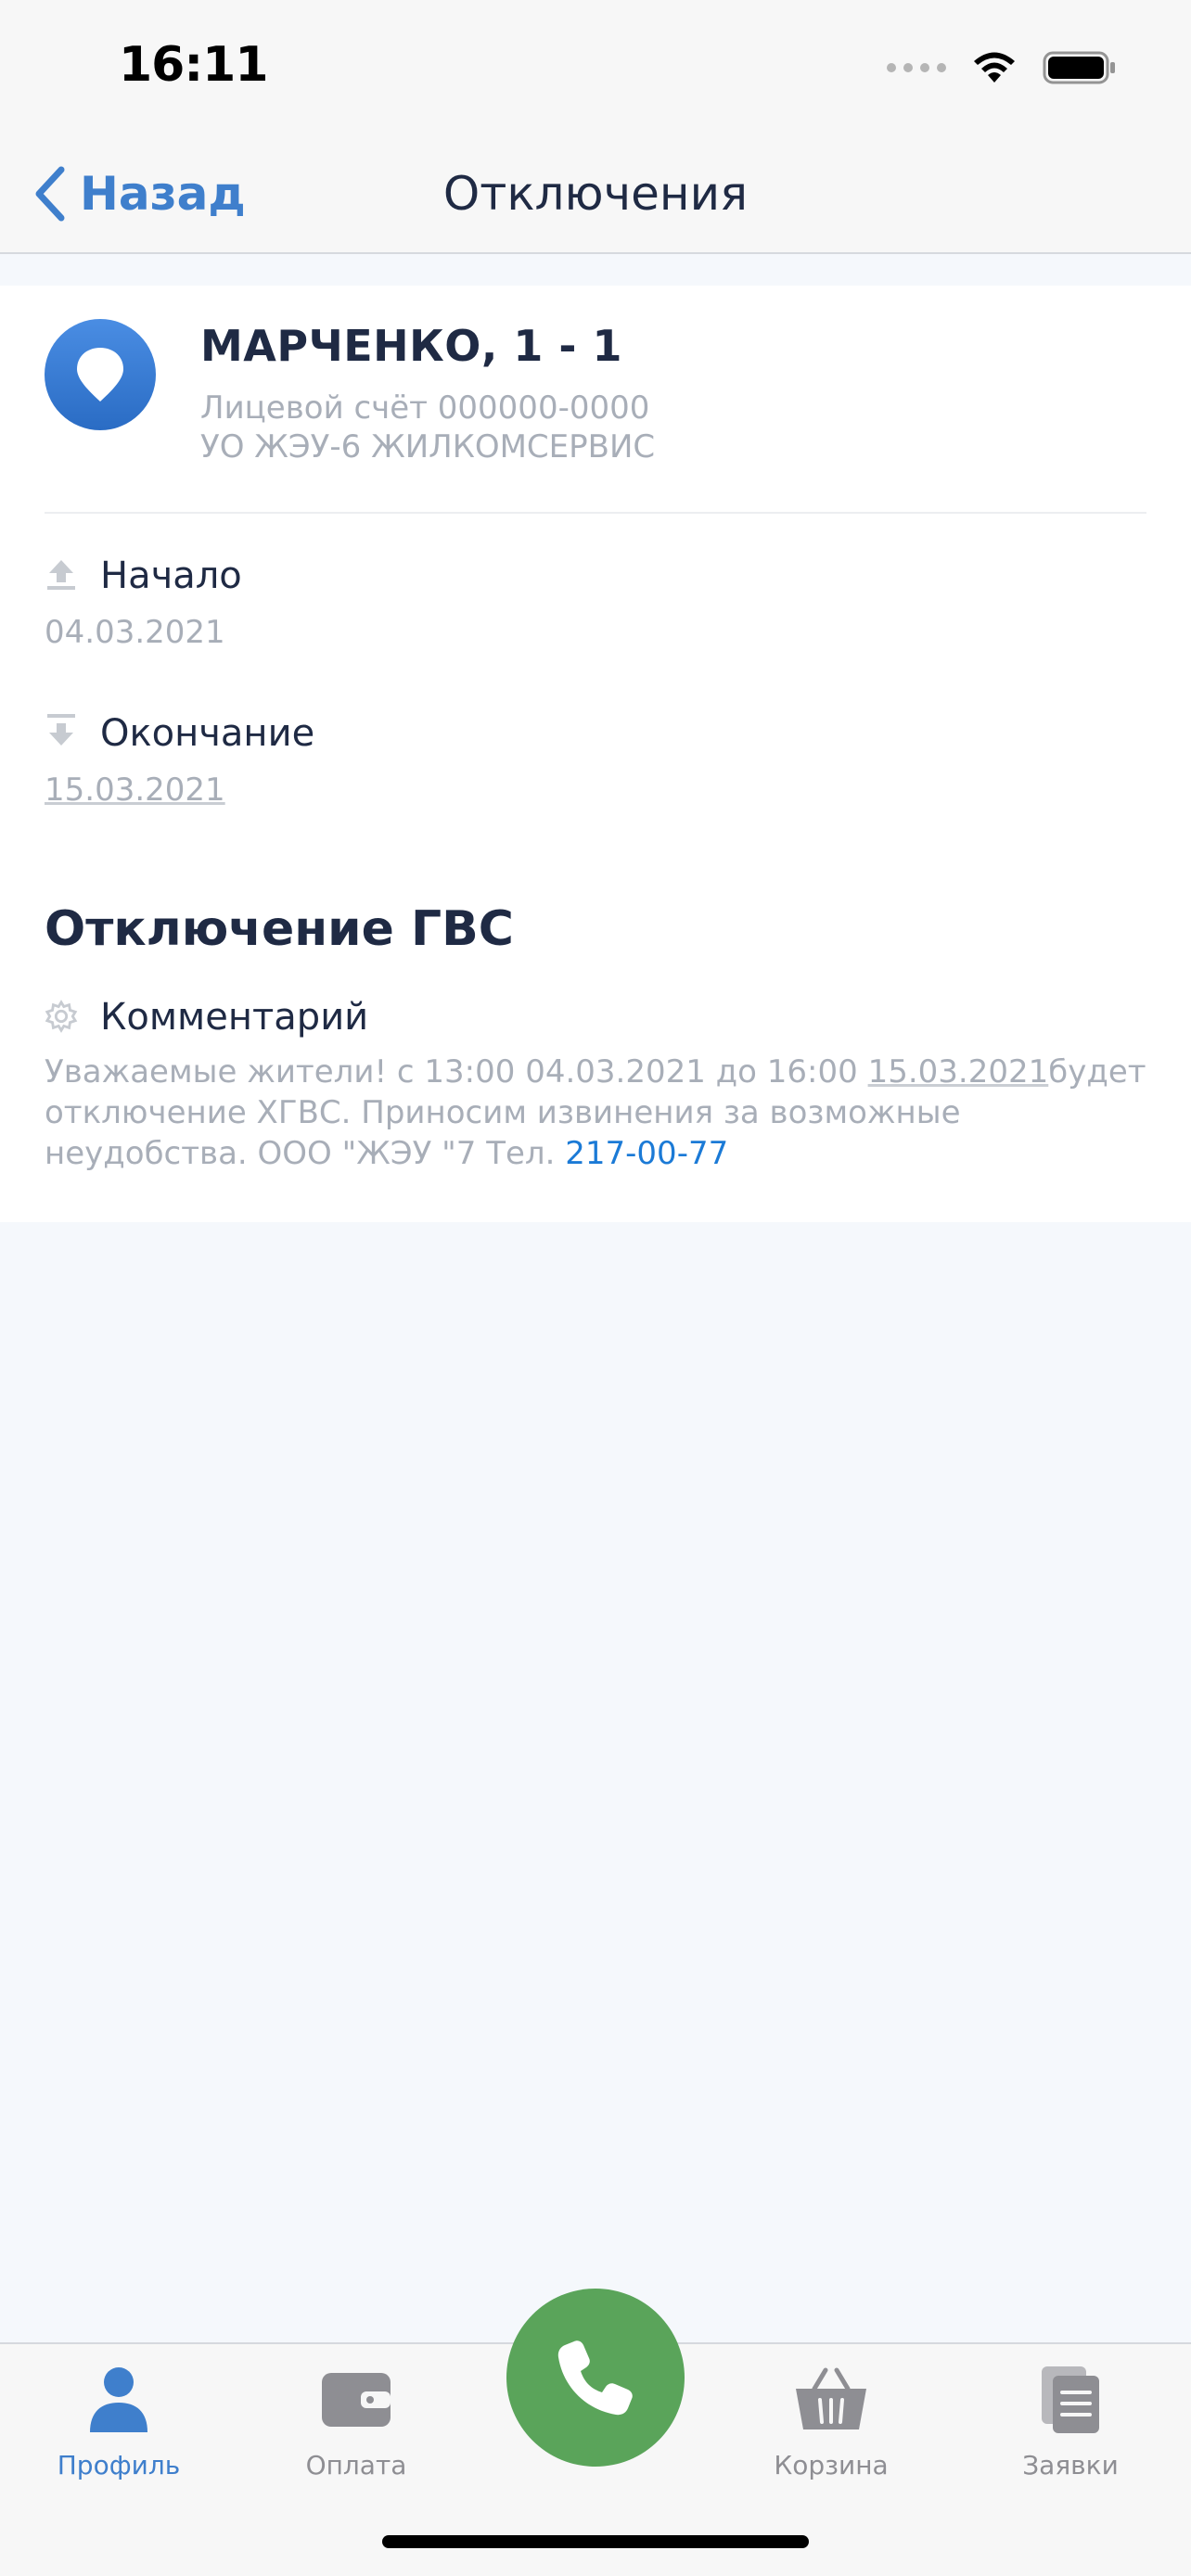 The width and height of the screenshot is (1191, 2576). What do you see at coordinates (1070, 2465) in the screenshot?
I see `tab-label: Заявки` at bounding box center [1070, 2465].